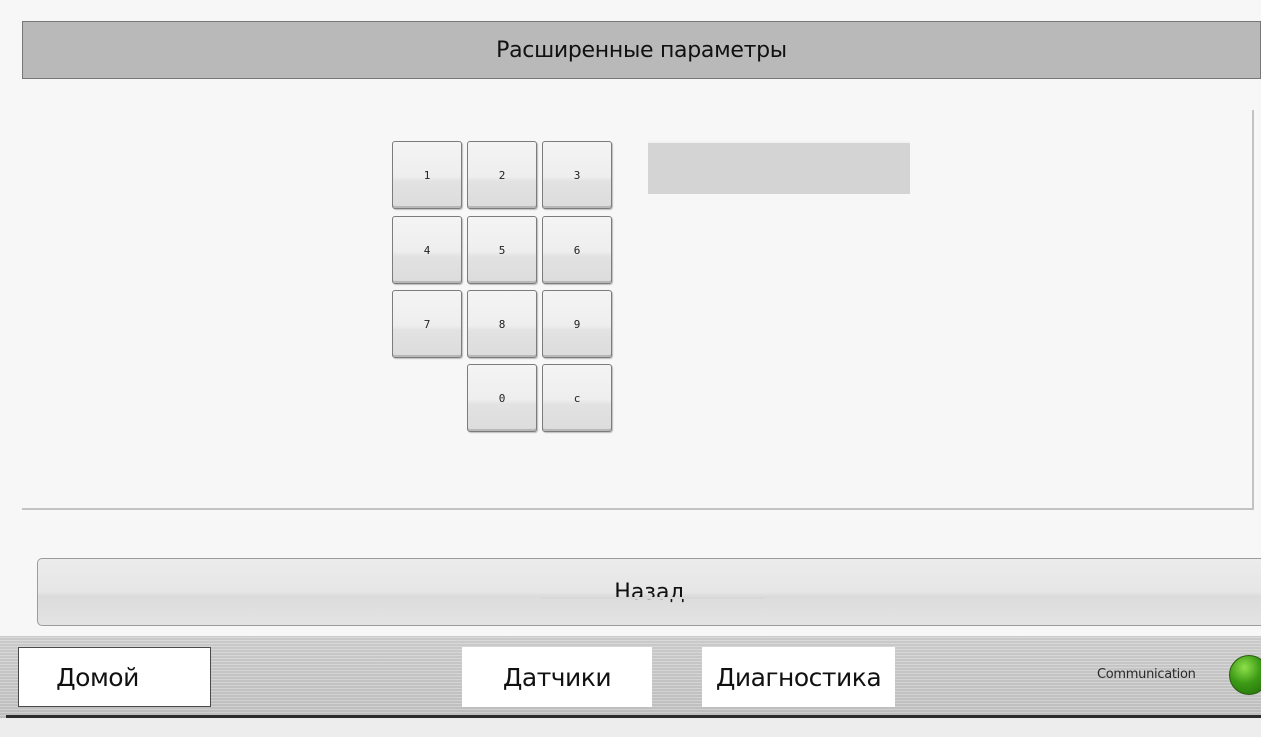 This screenshot has width=1261, height=737. I want to click on key-4: 4, so click(427, 250).